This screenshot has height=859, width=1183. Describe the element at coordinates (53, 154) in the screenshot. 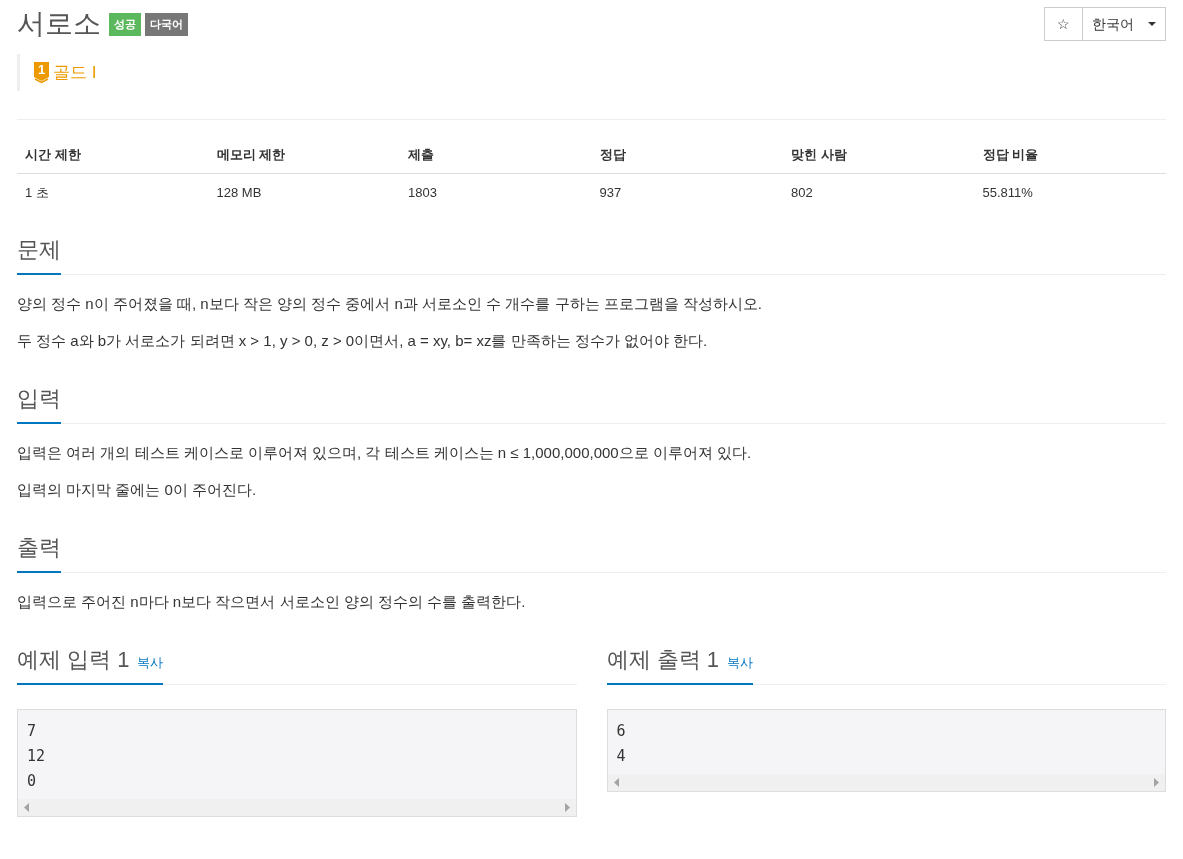

I see `column-header: 시간 제한` at that location.